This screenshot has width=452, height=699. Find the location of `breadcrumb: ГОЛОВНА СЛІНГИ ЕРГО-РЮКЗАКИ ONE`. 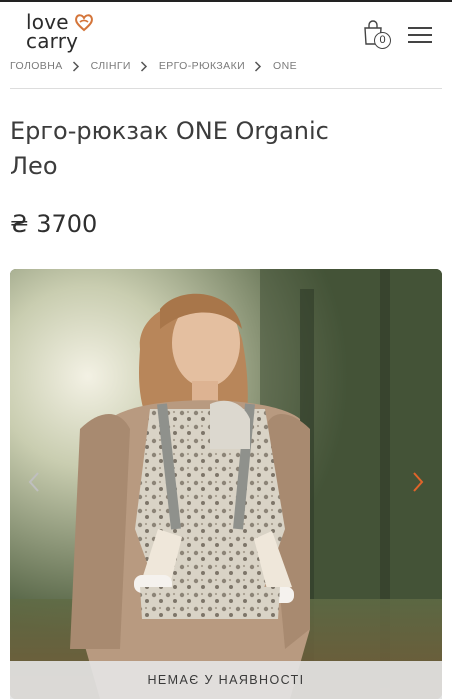

breadcrumb: ГОЛОВНА СЛІНГИ ЕРГО-РЮКЗАКИ ONE is located at coordinates (153, 66).